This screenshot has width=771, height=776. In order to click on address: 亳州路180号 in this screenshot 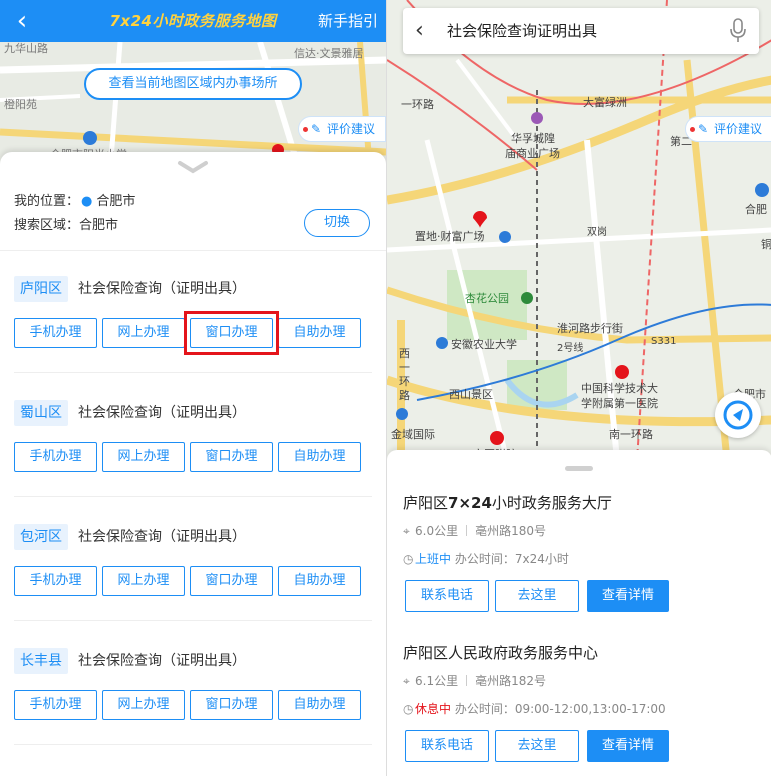, I will do `click(510, 531)`.